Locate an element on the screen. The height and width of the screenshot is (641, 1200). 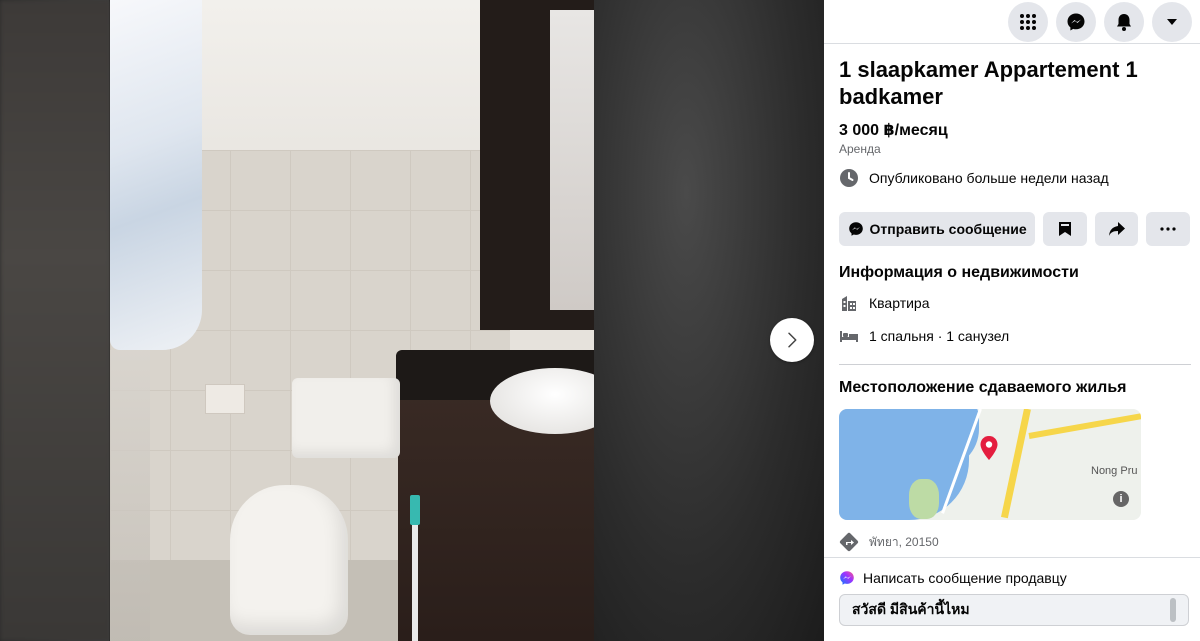
listing-actions: Отправить сообщение is located at coordinates (1014, 229).